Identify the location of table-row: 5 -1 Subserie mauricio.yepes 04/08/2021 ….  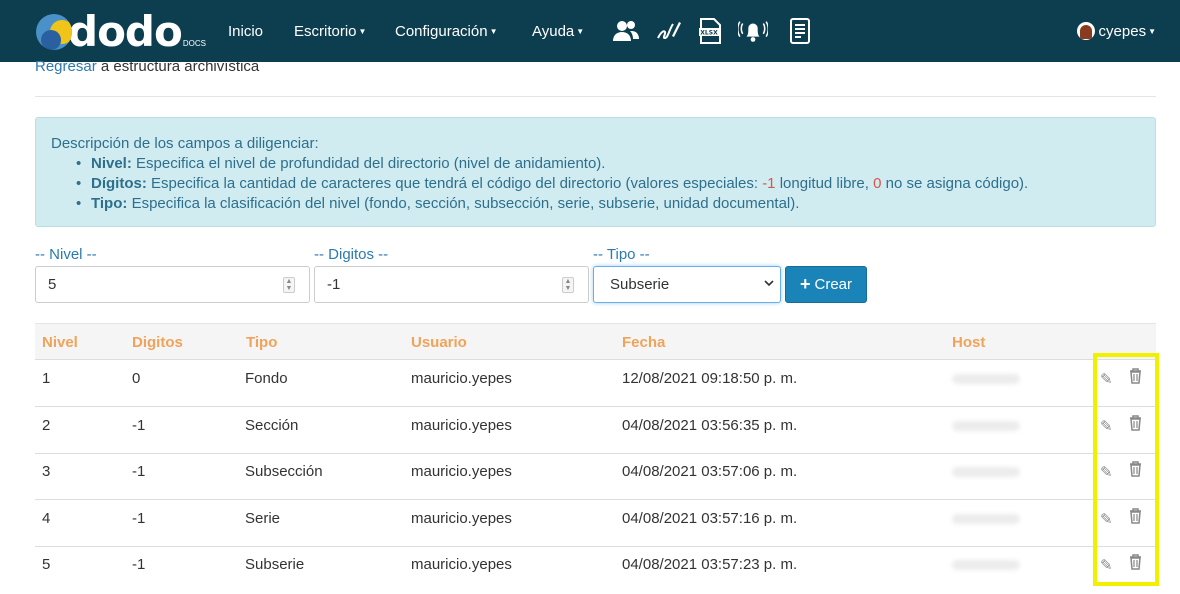
(595, 569).